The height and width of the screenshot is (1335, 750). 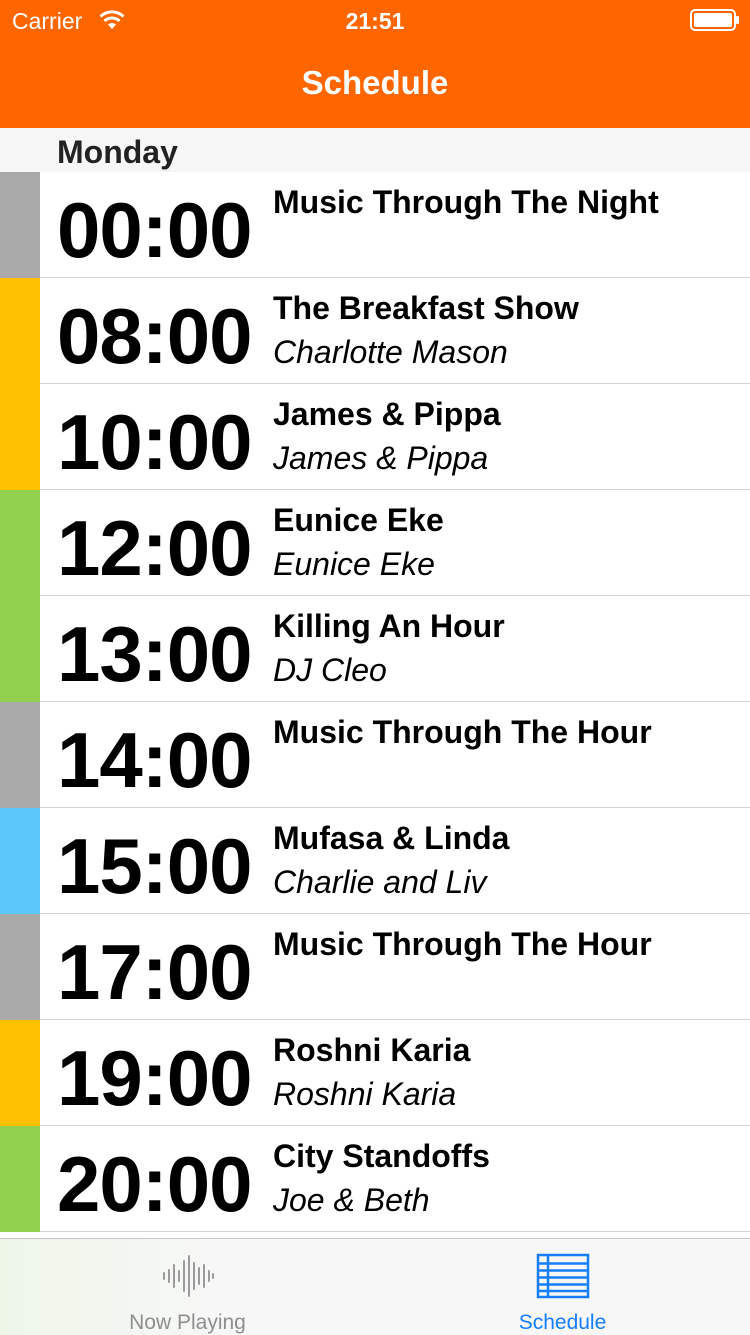 I want to click on schedule-row: 00:00 Music Through The Night, so click(x=375, y=225).